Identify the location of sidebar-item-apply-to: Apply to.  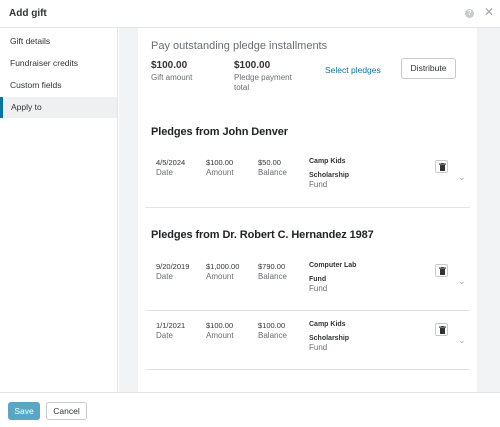
(58, 107).